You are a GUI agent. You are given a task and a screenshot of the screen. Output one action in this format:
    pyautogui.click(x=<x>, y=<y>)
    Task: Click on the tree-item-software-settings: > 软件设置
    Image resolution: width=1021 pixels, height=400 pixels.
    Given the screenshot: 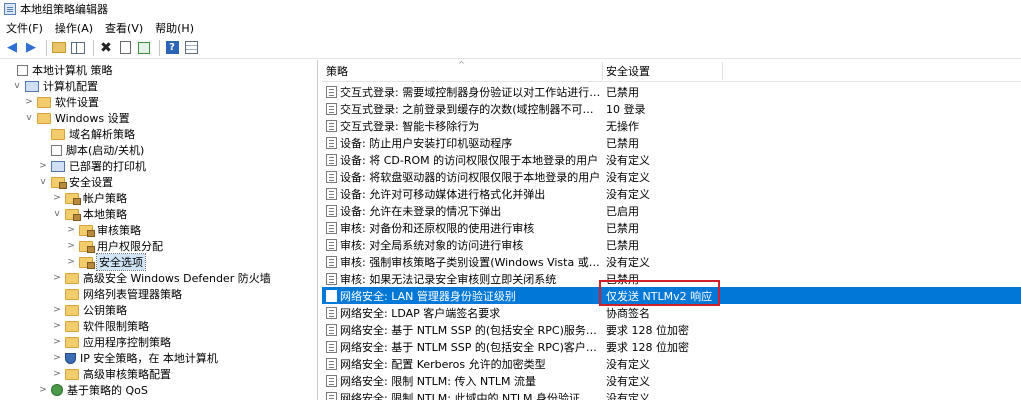 What is the action you would take?
    pyautogui.click(x=61, y=102)
    